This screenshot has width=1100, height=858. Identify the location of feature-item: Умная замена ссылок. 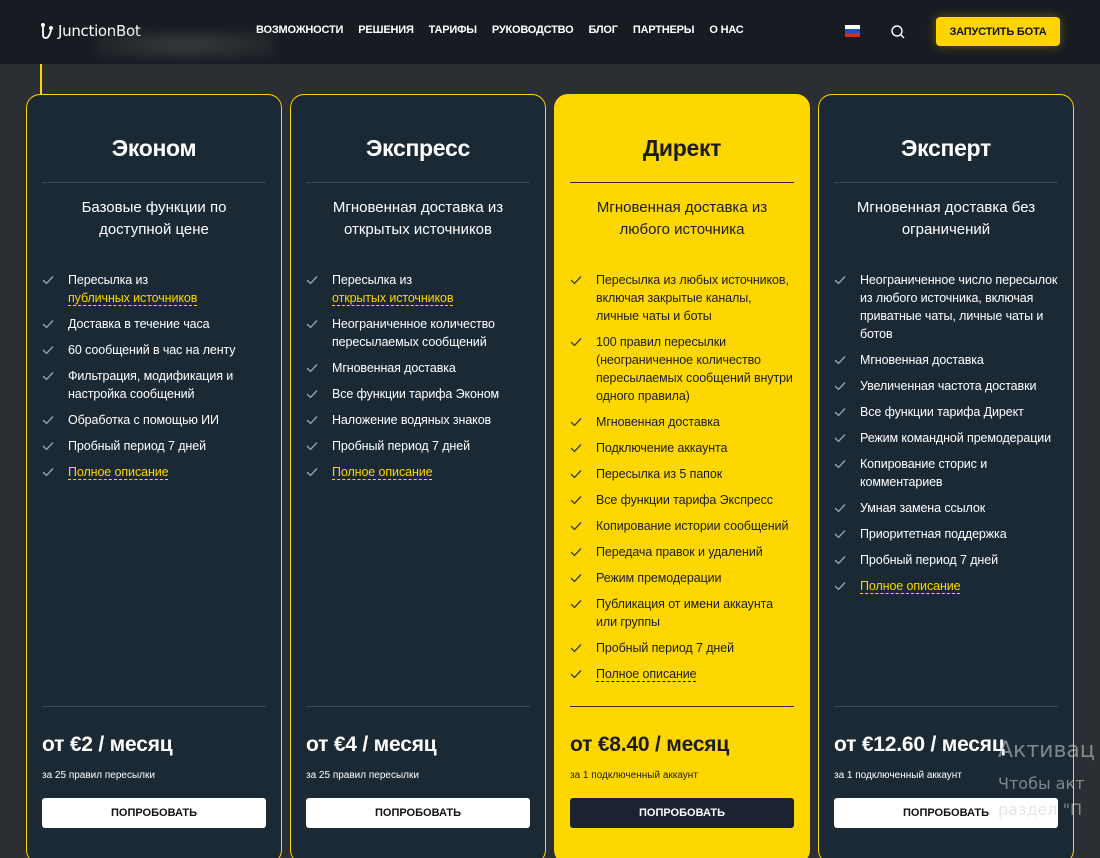
(947, 508).